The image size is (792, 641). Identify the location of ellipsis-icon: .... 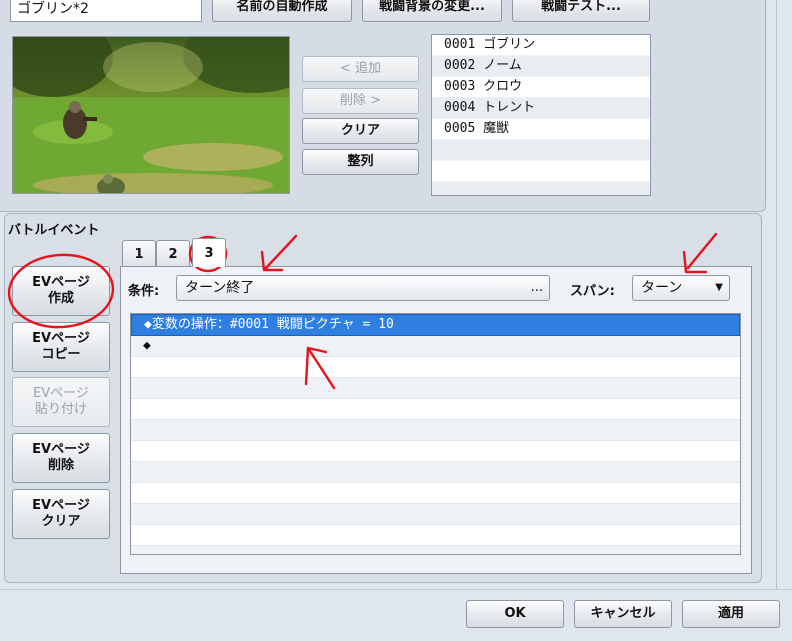
(537, 288).